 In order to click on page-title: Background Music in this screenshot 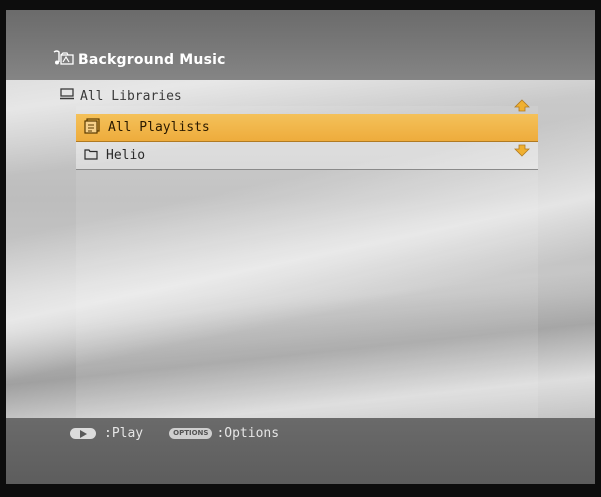, I will do `click(139, 60)`.